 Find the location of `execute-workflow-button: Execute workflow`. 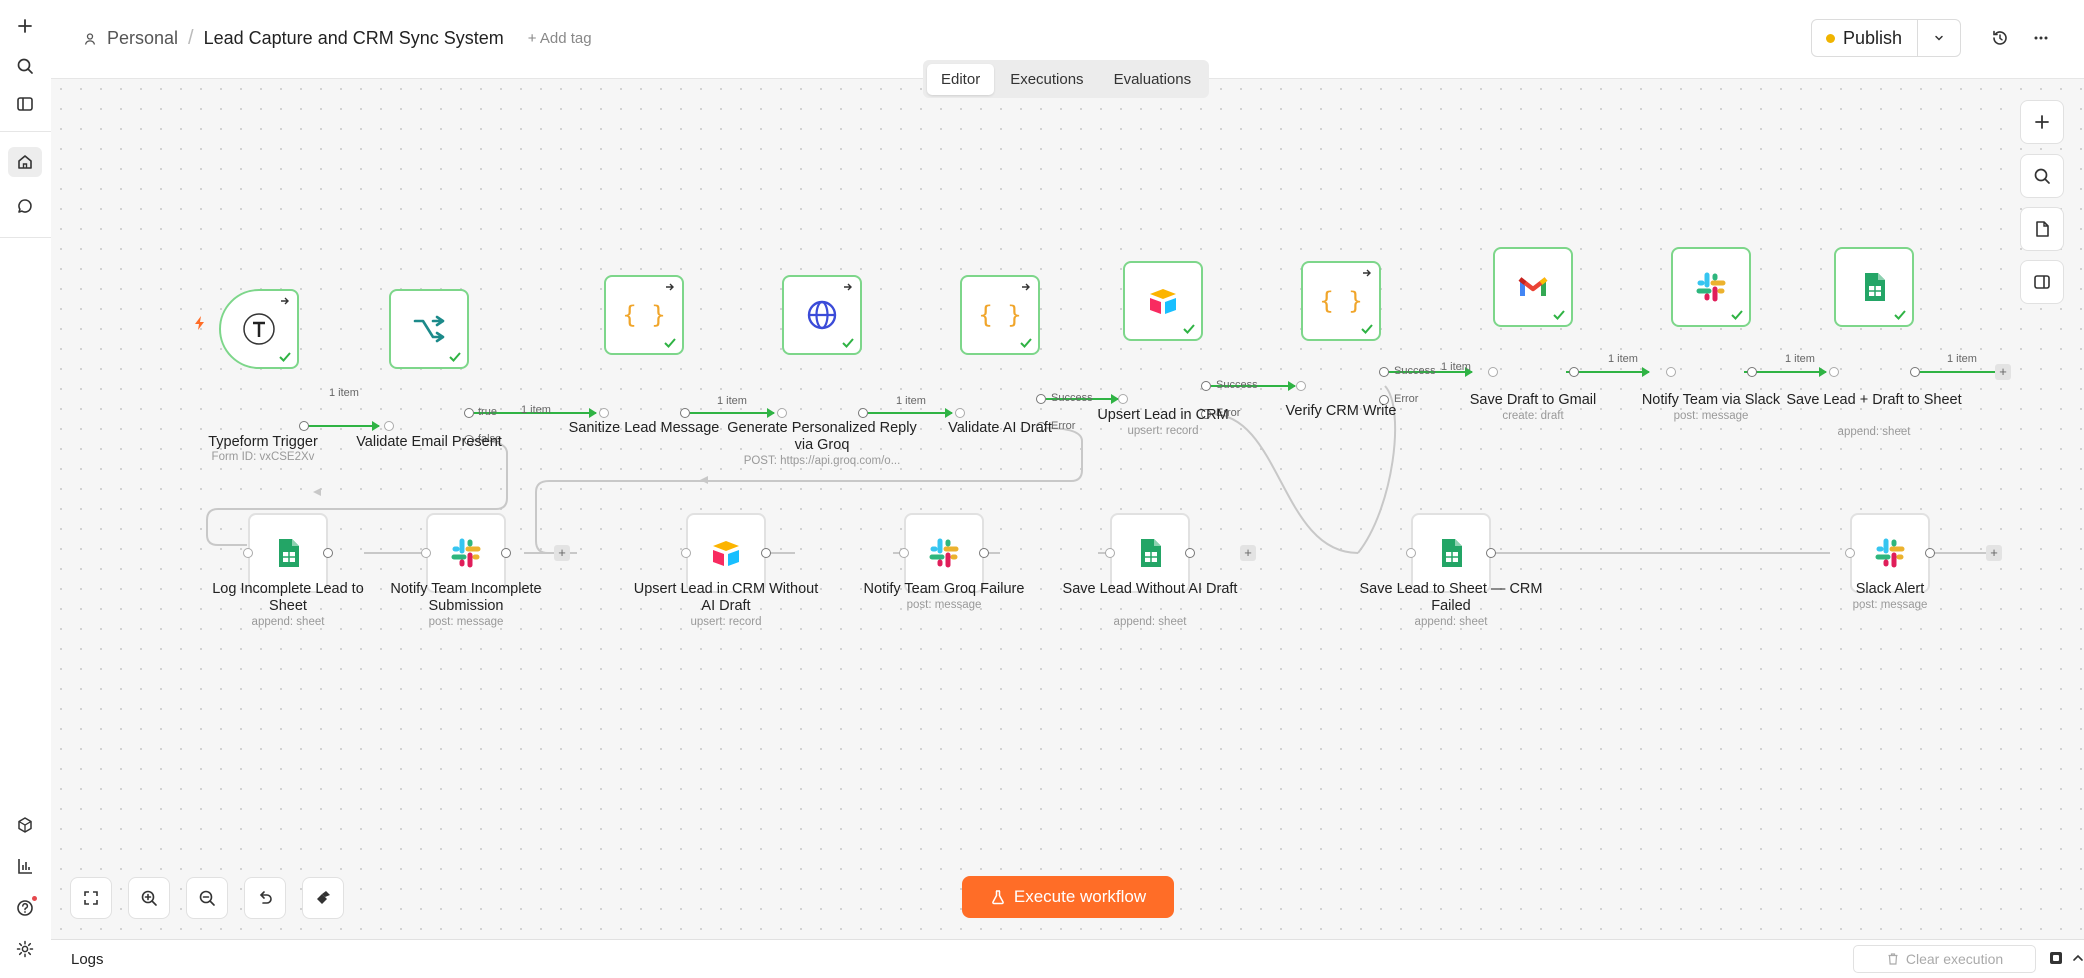

execute-workflow-button: Execute workflow is located at coordinates (1068, 897).